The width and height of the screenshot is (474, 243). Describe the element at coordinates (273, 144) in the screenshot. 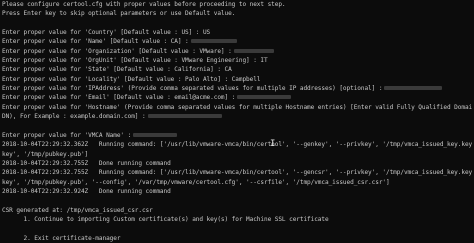

I see `text-cursor-icon: I` at that location.